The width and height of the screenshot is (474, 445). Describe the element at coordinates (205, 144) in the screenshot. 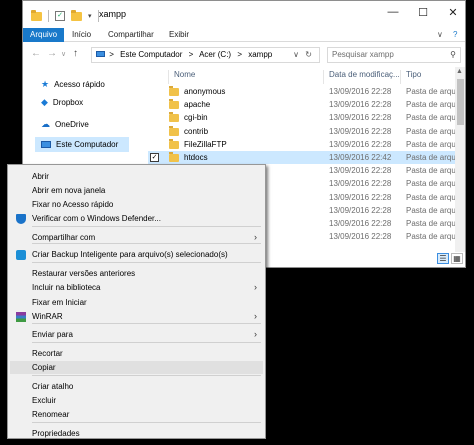

I see `file-name: FileZillaFTP` at that location.